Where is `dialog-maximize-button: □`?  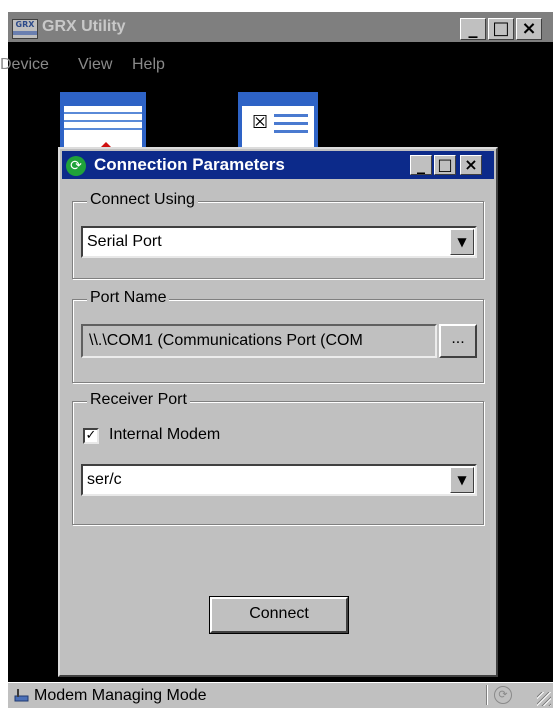 dialog-maximize-button: □ is located at coordinates (445, 165).